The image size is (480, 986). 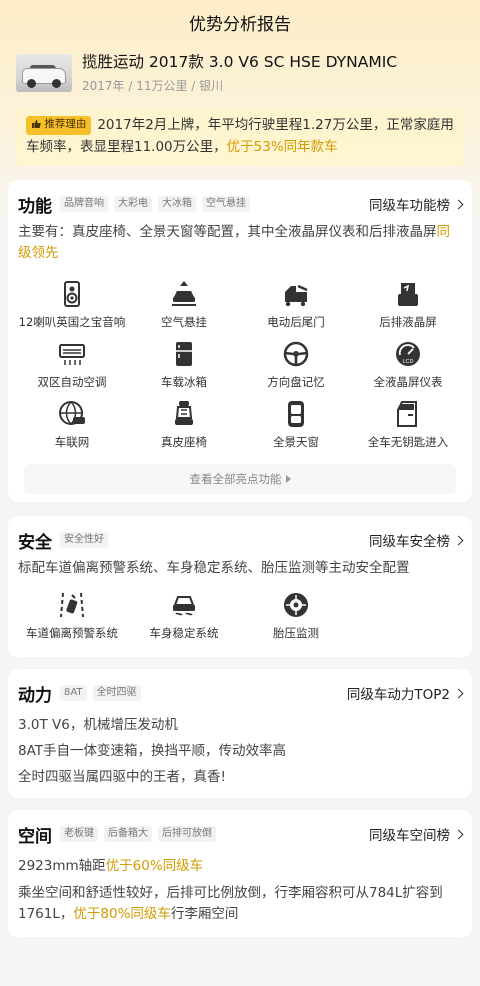 What do you see at coordinates (296, 295) in the screenshot?
I see `power-tailgate-icon` at bounding box center [296, 295].